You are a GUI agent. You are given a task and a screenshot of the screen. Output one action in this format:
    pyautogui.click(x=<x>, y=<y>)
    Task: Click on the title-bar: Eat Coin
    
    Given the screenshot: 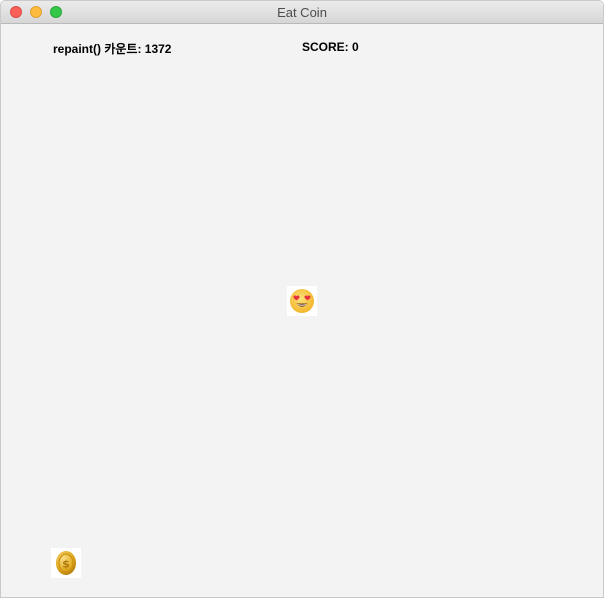 What is the action you would take?
    pyautogui.click(x=302, y=12)
    